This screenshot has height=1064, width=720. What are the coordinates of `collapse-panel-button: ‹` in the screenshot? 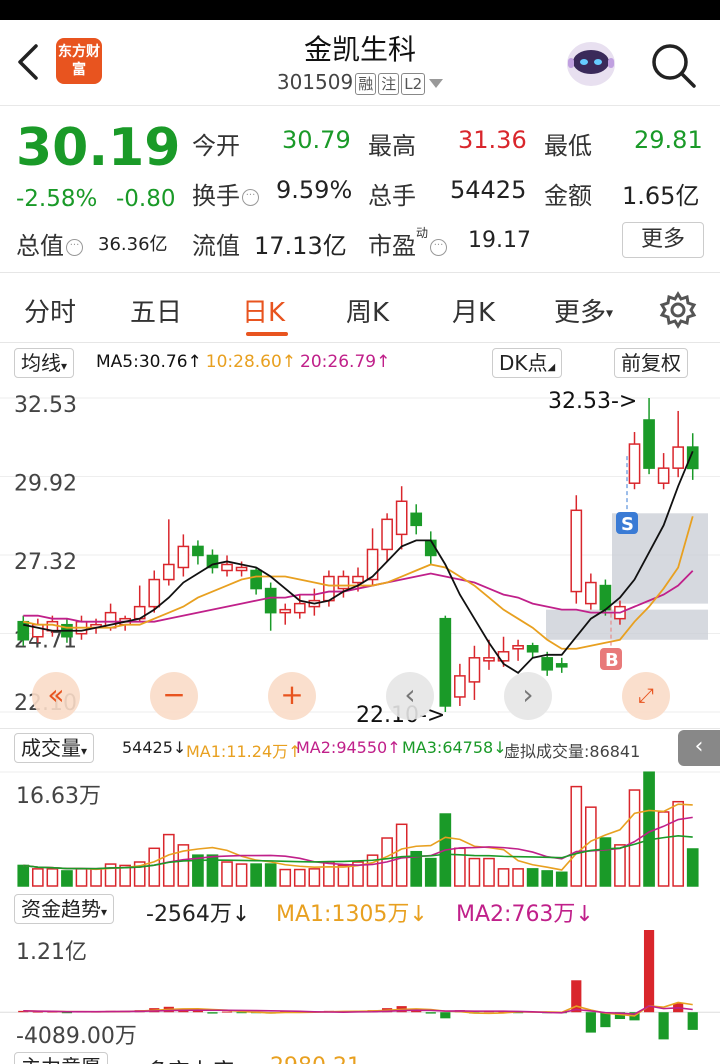 It's located at (699, 748).